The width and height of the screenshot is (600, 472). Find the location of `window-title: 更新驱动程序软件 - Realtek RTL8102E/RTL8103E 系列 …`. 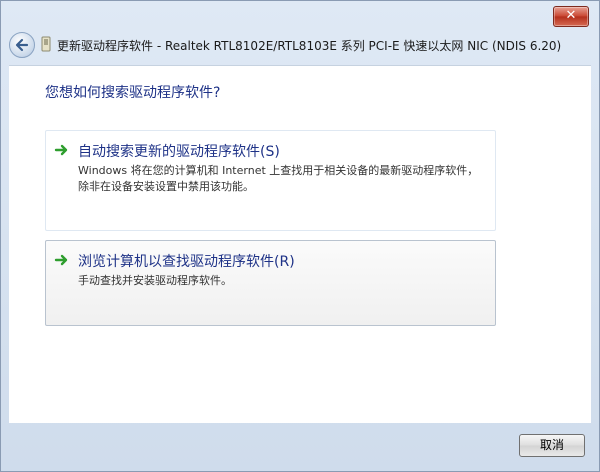

window-title: 更新驱动程序软件 - Realtek RTL8102E/RTL8103E 系列 … is located at coordinates (309, 46).